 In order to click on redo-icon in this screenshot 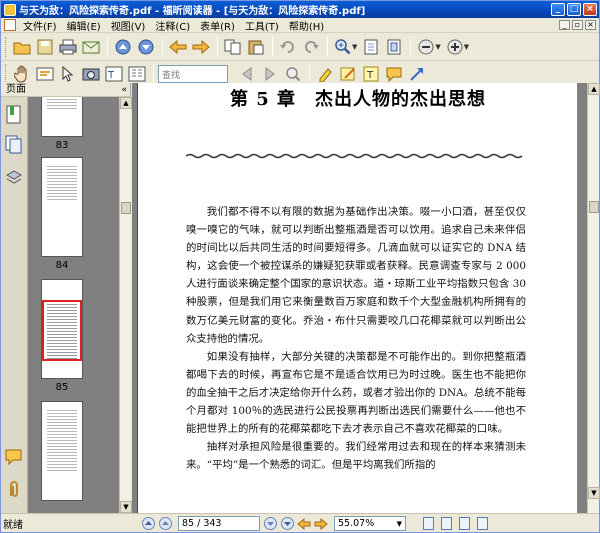, I will do `click(311, 47)`.